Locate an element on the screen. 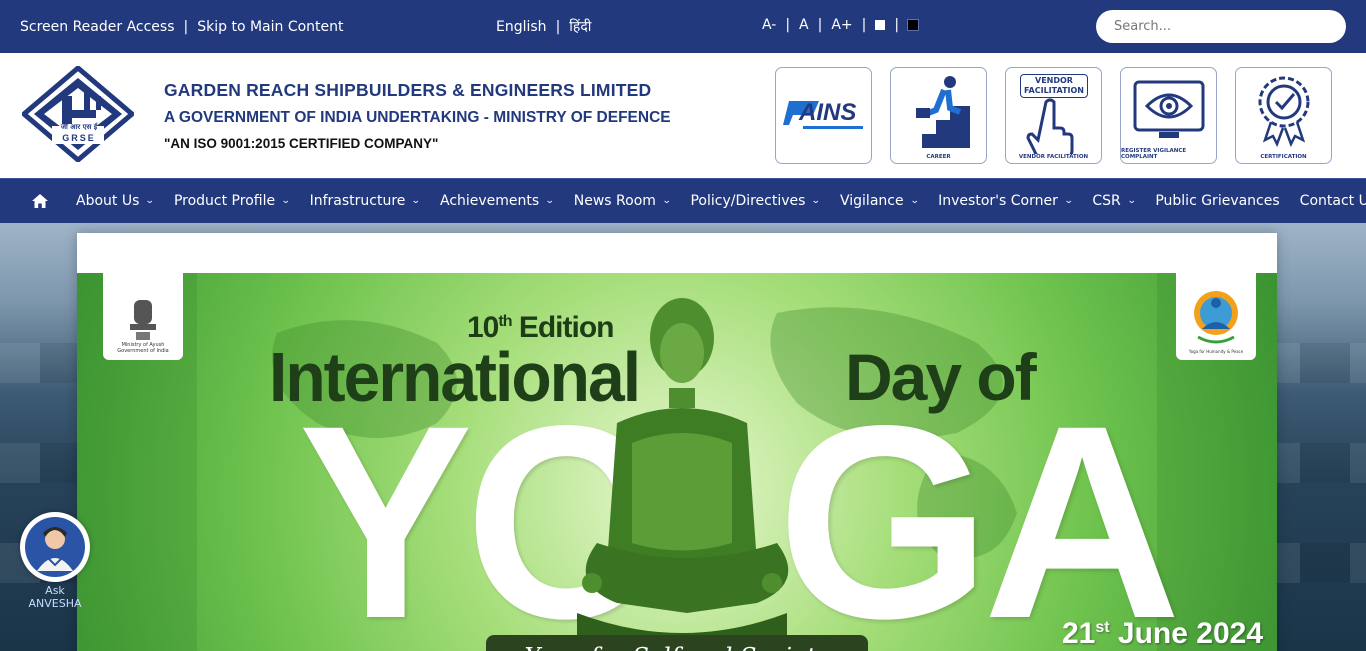 This screenshot has height=651, width=1366. nav-news-room: News Room ⌄ is located at coordinates (622, 201).